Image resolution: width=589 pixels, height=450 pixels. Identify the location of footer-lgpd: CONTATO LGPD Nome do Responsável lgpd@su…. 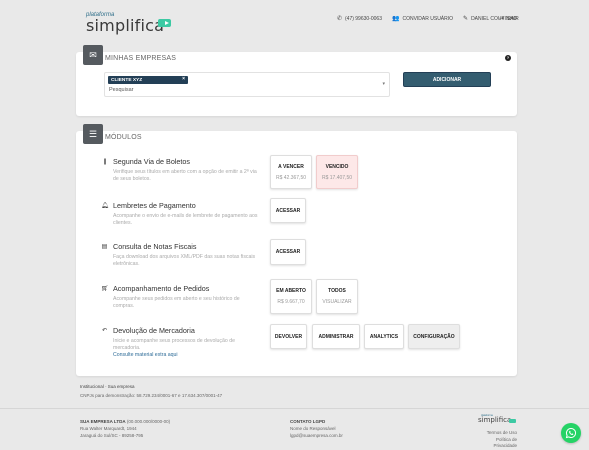
(316, 428).